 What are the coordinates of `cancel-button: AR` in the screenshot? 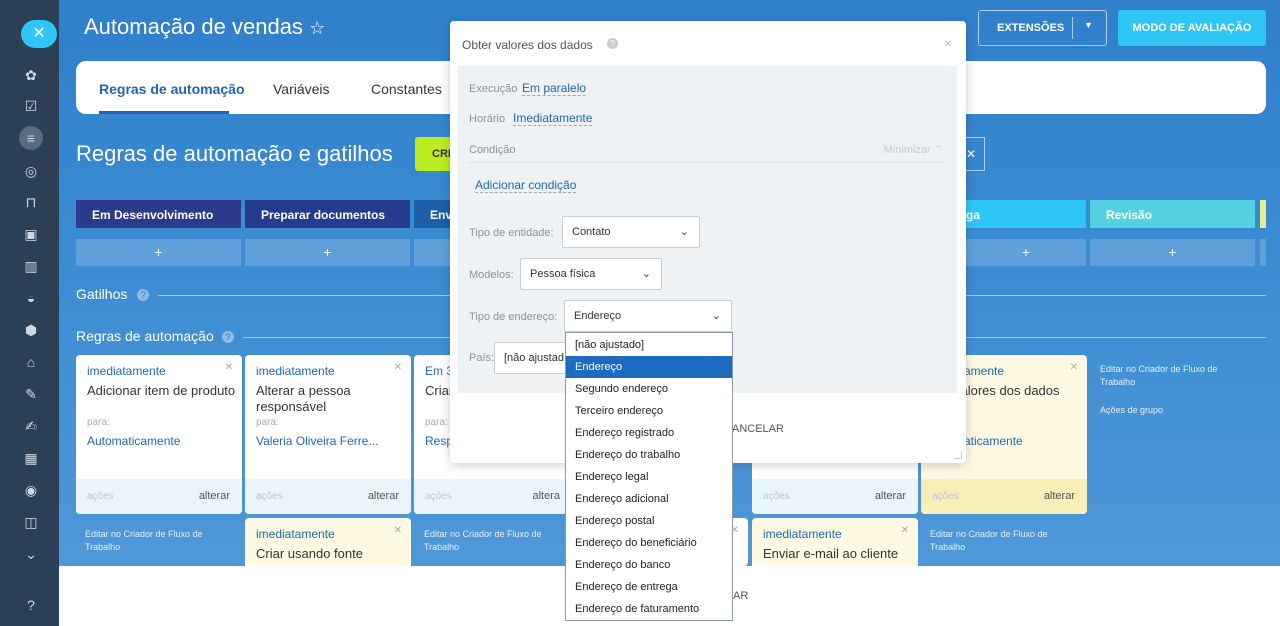 It's located at (740, 596).